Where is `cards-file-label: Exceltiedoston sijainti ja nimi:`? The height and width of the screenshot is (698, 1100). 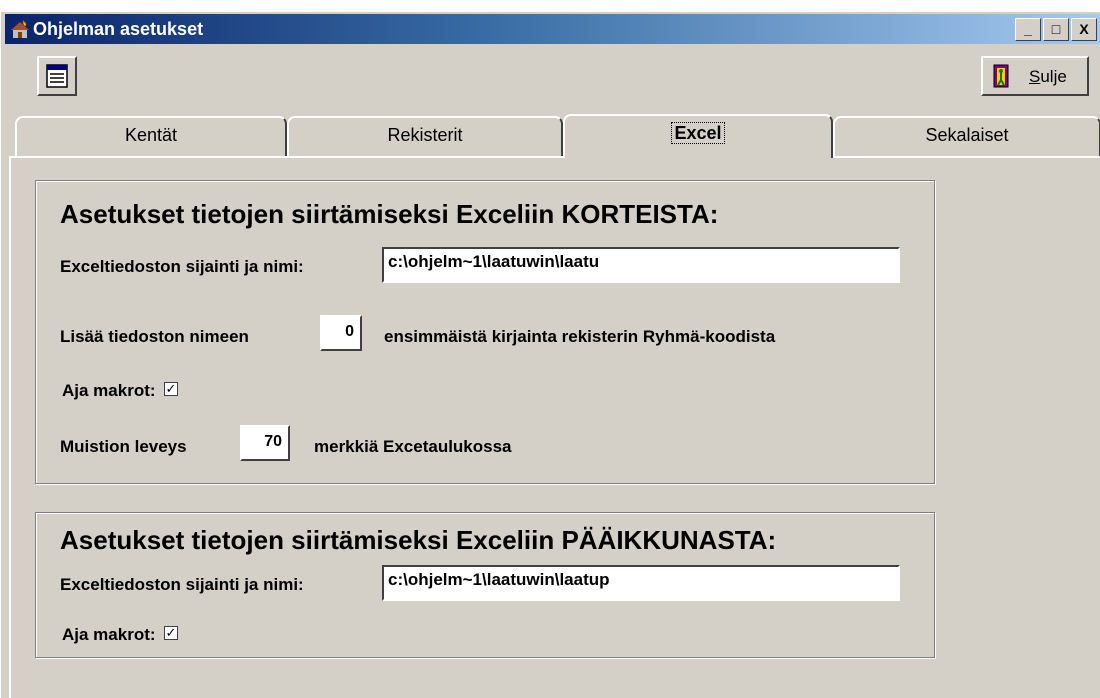
cards-file-label: Exceltiedoston sijainti ja nimi: is located at coordinates (182, 266).